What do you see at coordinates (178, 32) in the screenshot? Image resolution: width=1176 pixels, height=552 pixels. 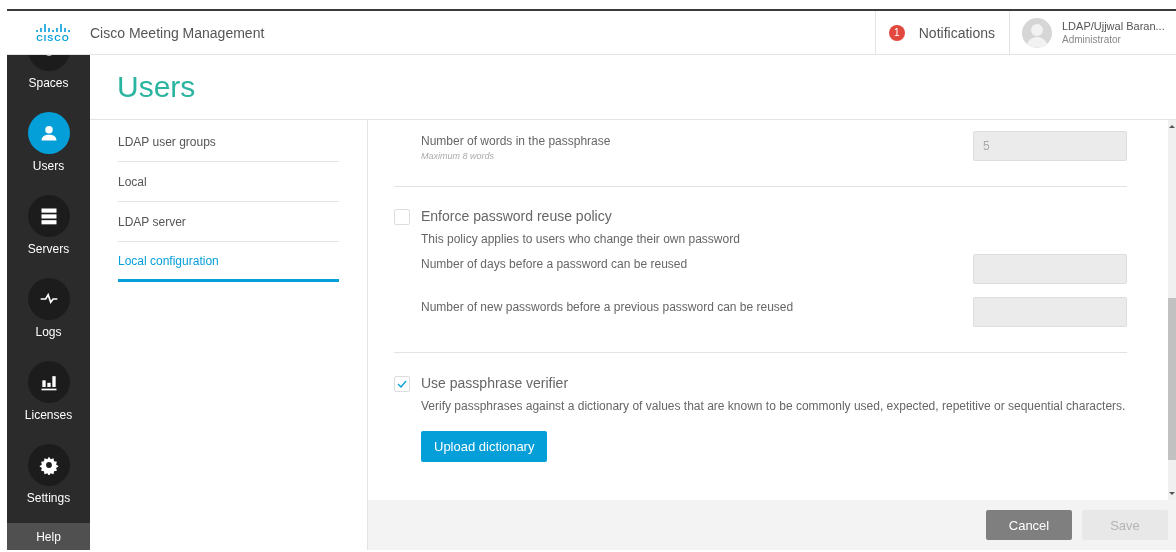 I see `app-title: Cisco Meeting Management` at bounding box center [178, 32].